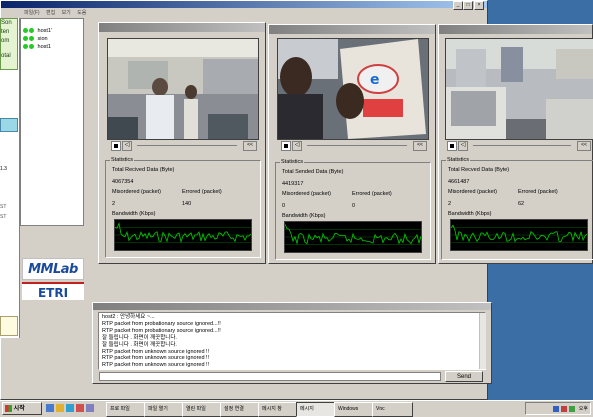 The height and width of the screenshot is (417, 593). Describe the element at coordinates (81, 13) in the screenshot. I see `menu-item-help: 도움` at that location.